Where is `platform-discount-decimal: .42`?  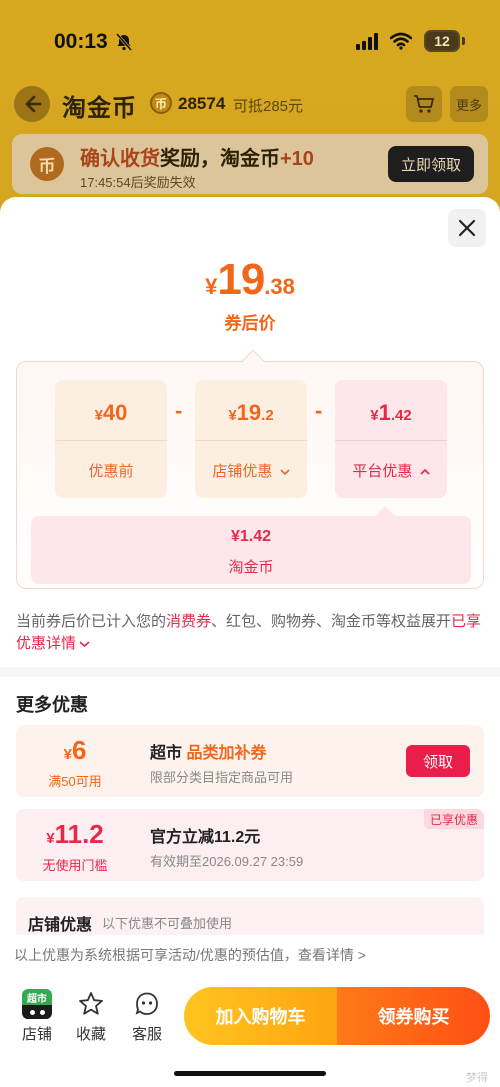 platform-discount-decimal: .42 is located at coordinates (401, 415).